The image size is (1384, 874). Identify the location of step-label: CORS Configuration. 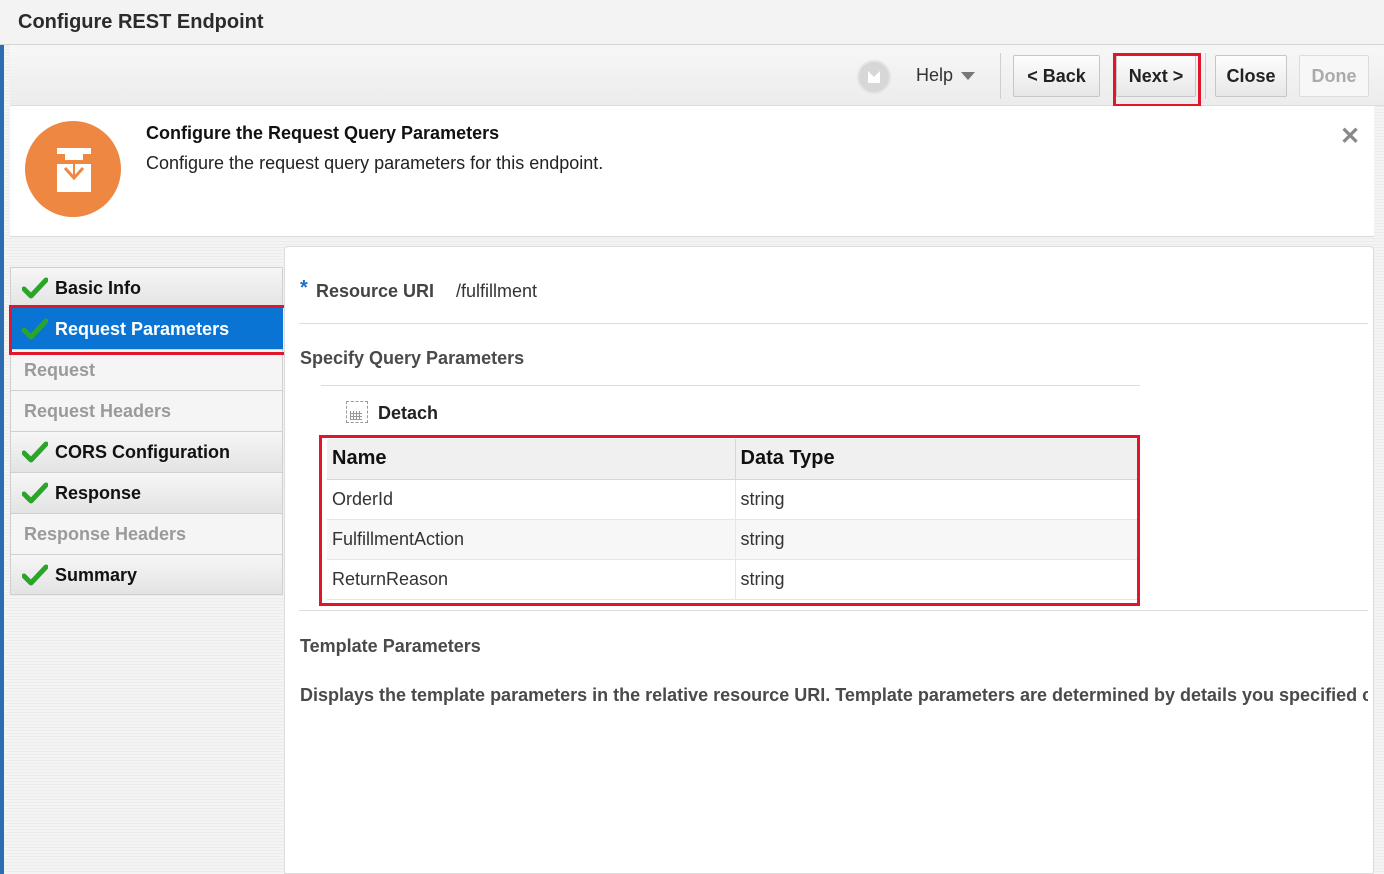
(142, 452).